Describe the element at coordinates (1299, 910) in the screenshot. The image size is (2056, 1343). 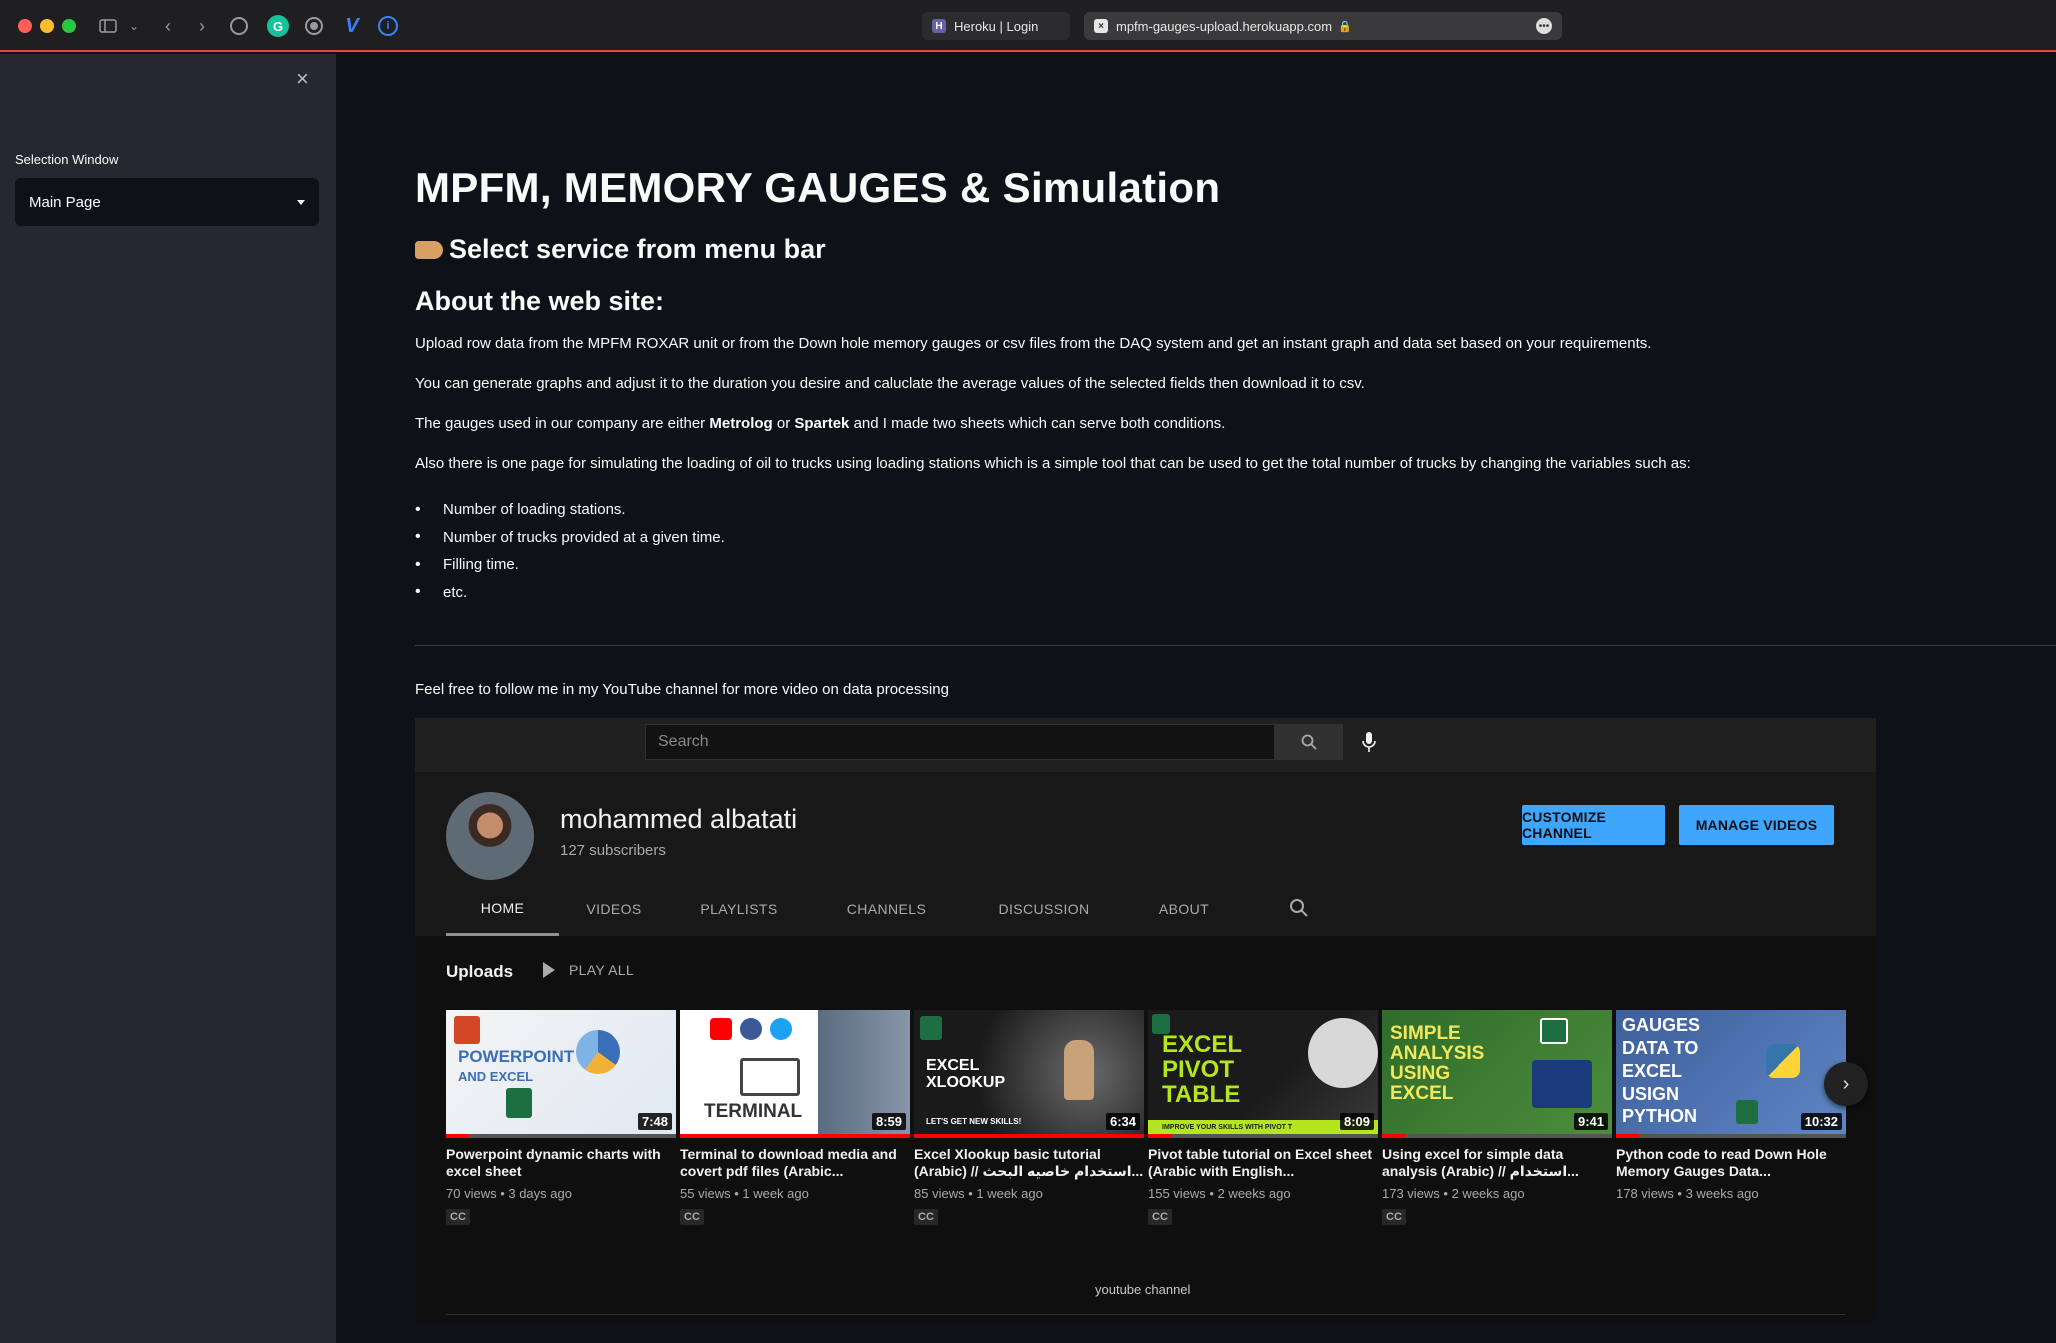
I see `channel-search-icon` at that location.